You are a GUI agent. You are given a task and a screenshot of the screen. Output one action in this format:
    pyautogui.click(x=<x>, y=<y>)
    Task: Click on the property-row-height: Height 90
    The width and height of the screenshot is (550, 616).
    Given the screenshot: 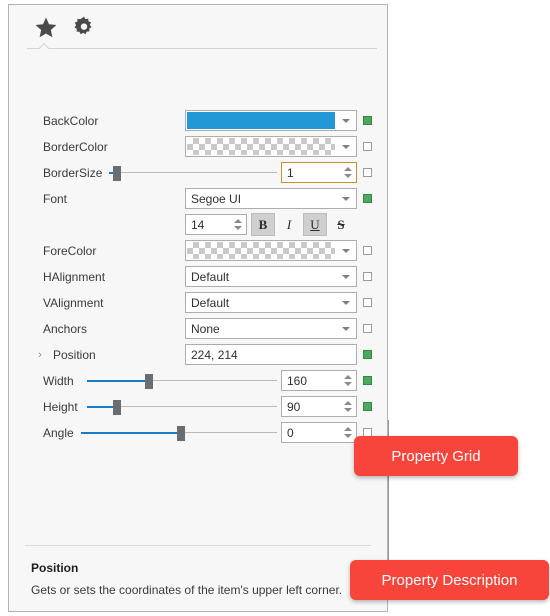 What is the action you would take?
    pyautogui.click(x=198, y=407)
    